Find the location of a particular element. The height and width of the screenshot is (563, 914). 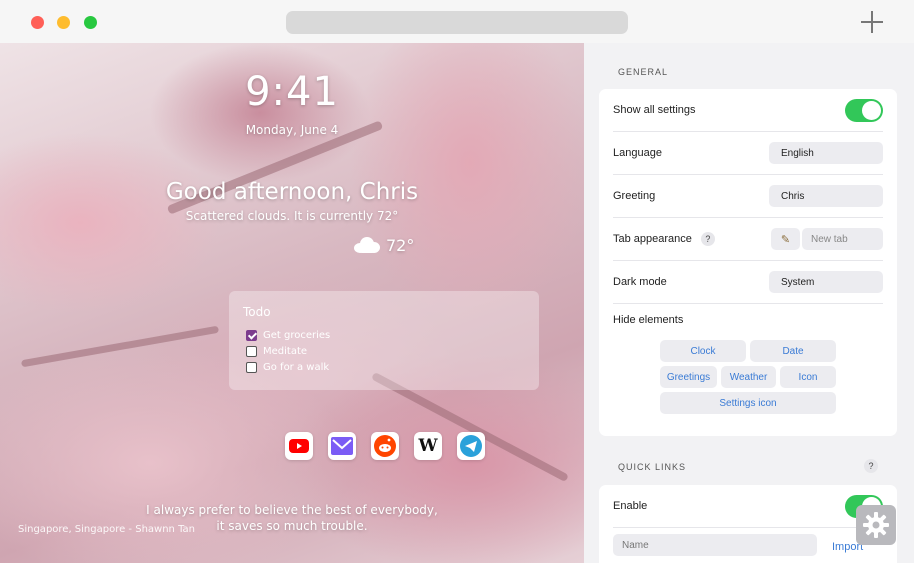

quick-links-section-title: QUICK LINKS is located at coordinates (652, 467).